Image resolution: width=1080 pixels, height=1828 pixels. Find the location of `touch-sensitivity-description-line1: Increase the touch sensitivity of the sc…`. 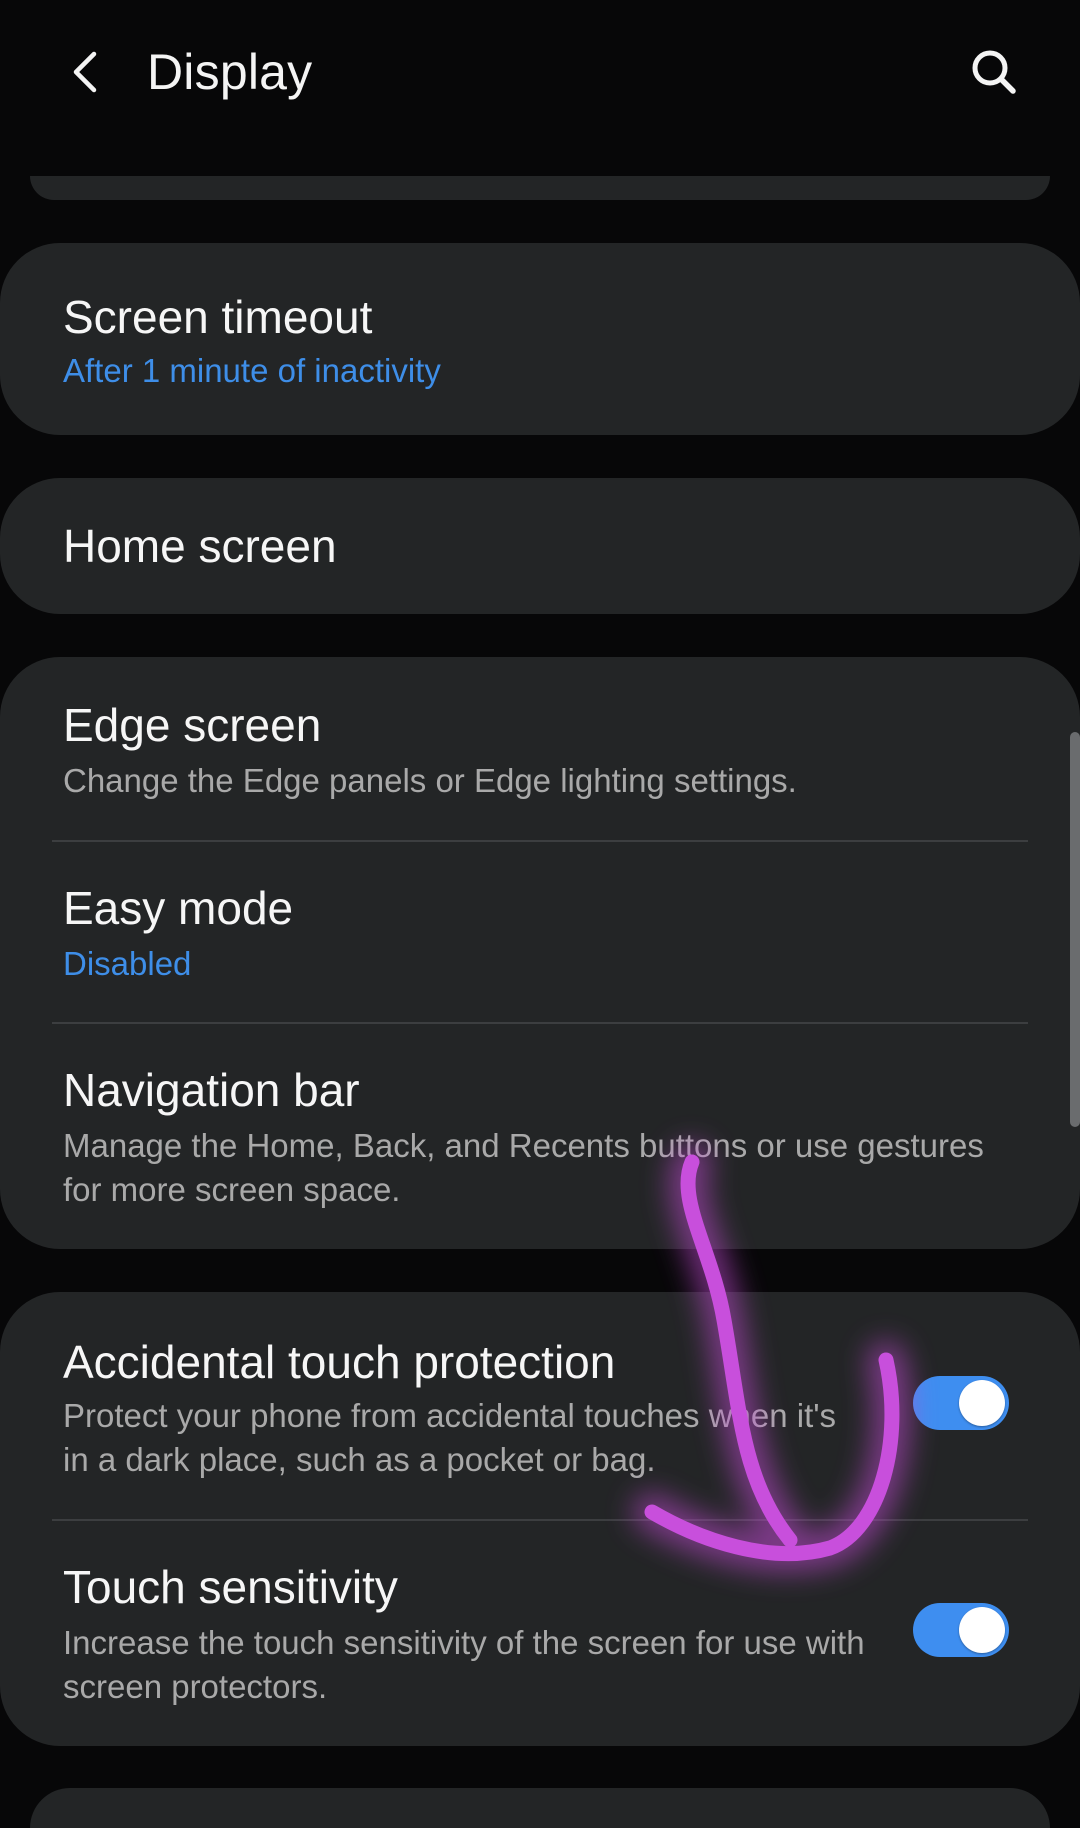

touch-sensitivity-description-line1: Increase the touch sensitivity of the sc… is located at coordinates (464, 1642).